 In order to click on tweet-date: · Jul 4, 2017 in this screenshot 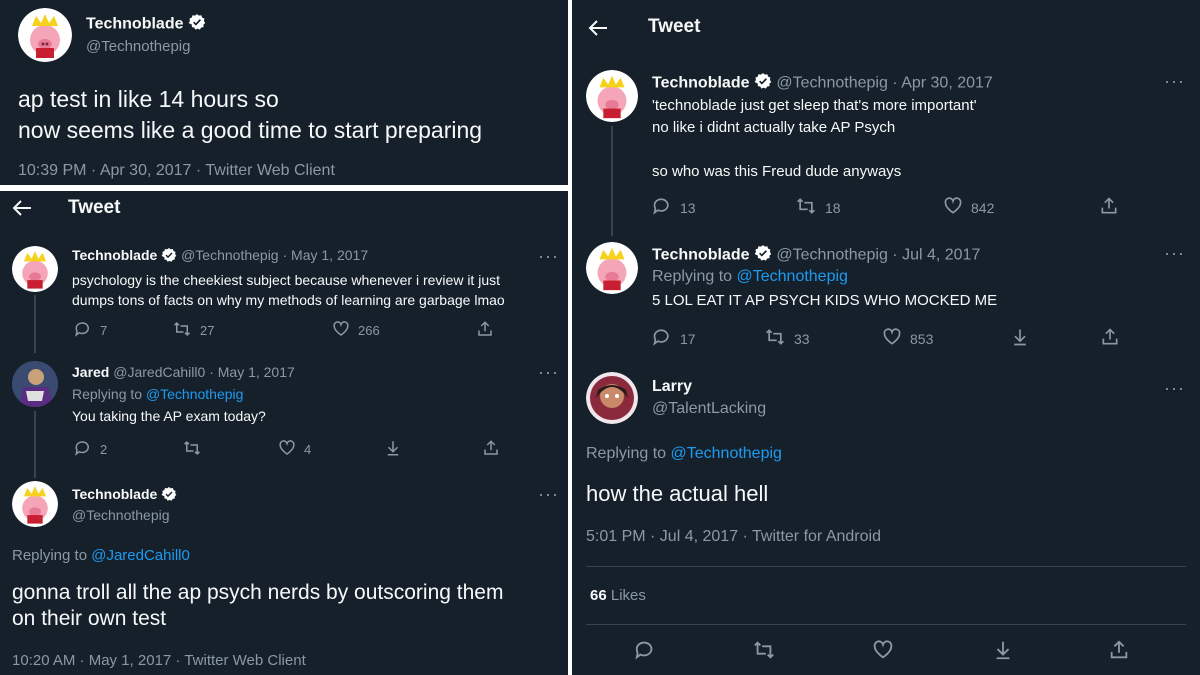, I will do `click(936, 255)`.